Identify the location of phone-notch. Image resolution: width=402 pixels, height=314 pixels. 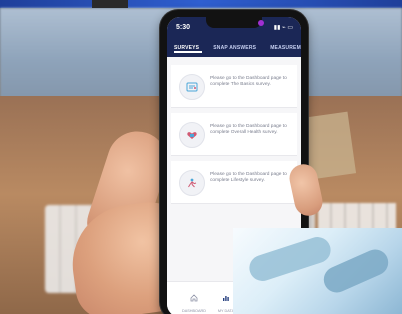
(235, 22).